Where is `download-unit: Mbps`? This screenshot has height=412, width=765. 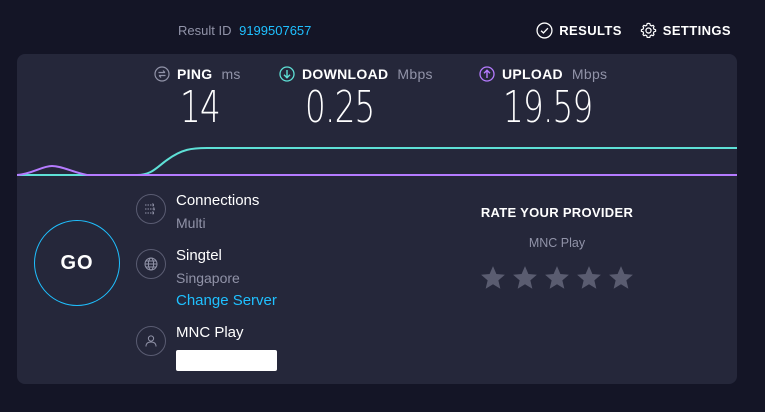
download-unit: Mbps is located at coordinates (415, 74).